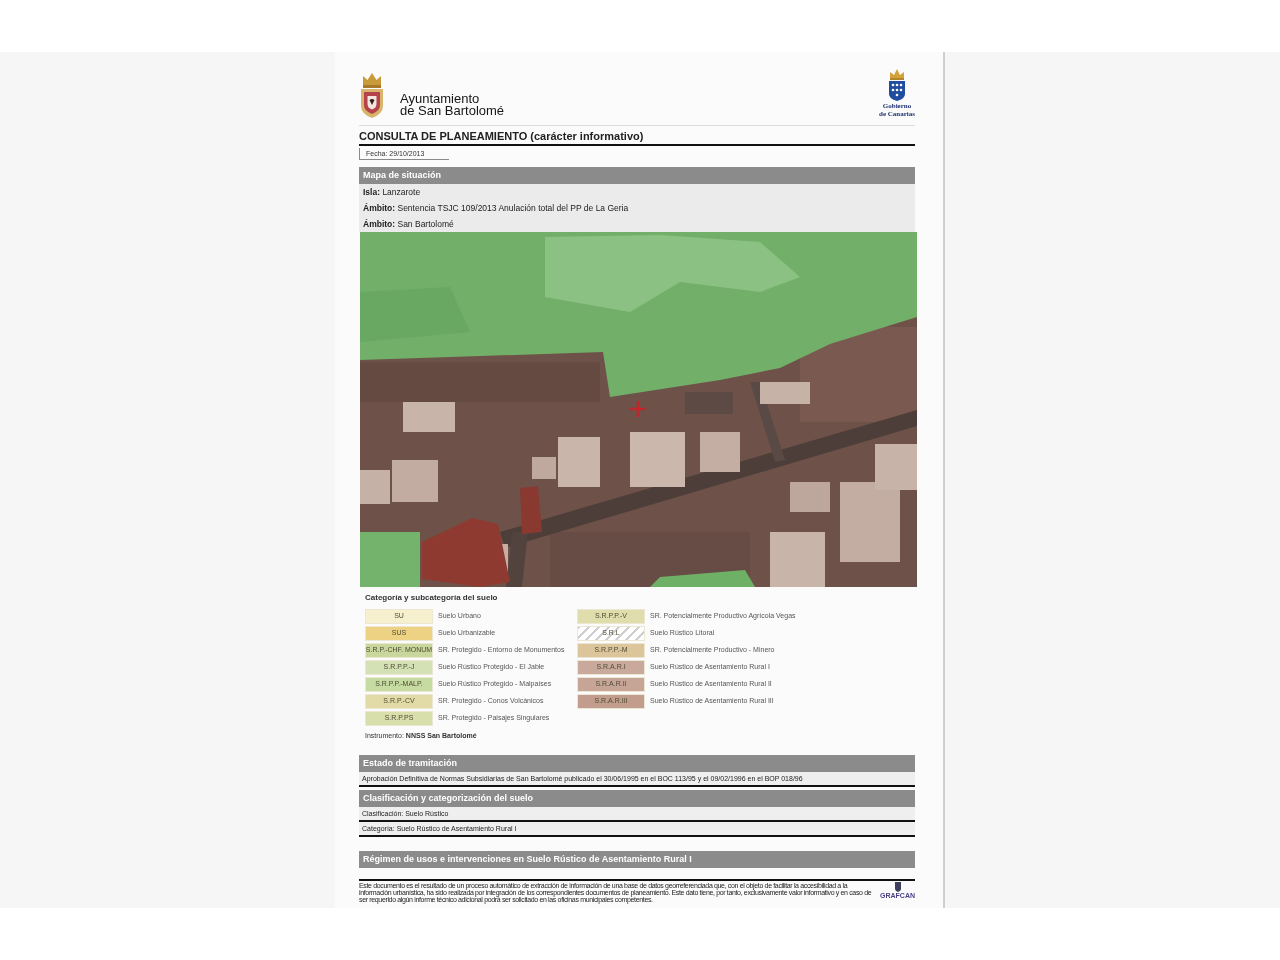  What do you see at coordinates (372, 95) in the screenshot?
I see `coat-of-arms-icon` at bounding box center [372, 95].